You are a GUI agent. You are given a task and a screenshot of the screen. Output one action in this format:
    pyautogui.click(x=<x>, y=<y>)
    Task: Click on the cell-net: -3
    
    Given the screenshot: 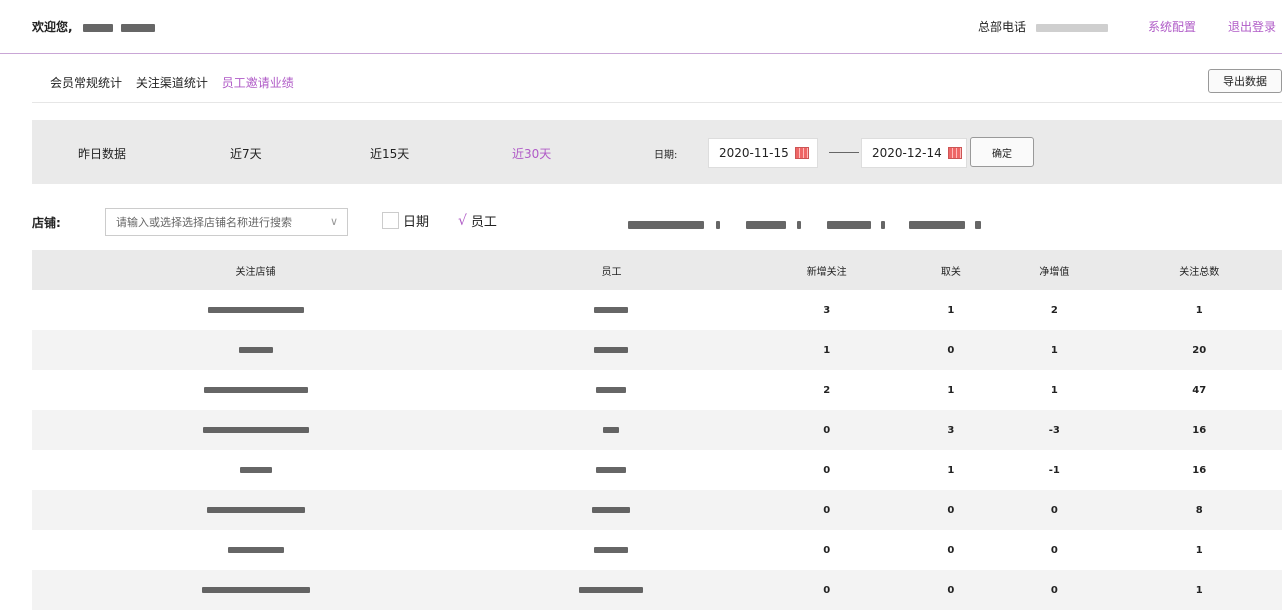 What is the action you would take?
    pyautogui.click(x=1054, y=430)
    